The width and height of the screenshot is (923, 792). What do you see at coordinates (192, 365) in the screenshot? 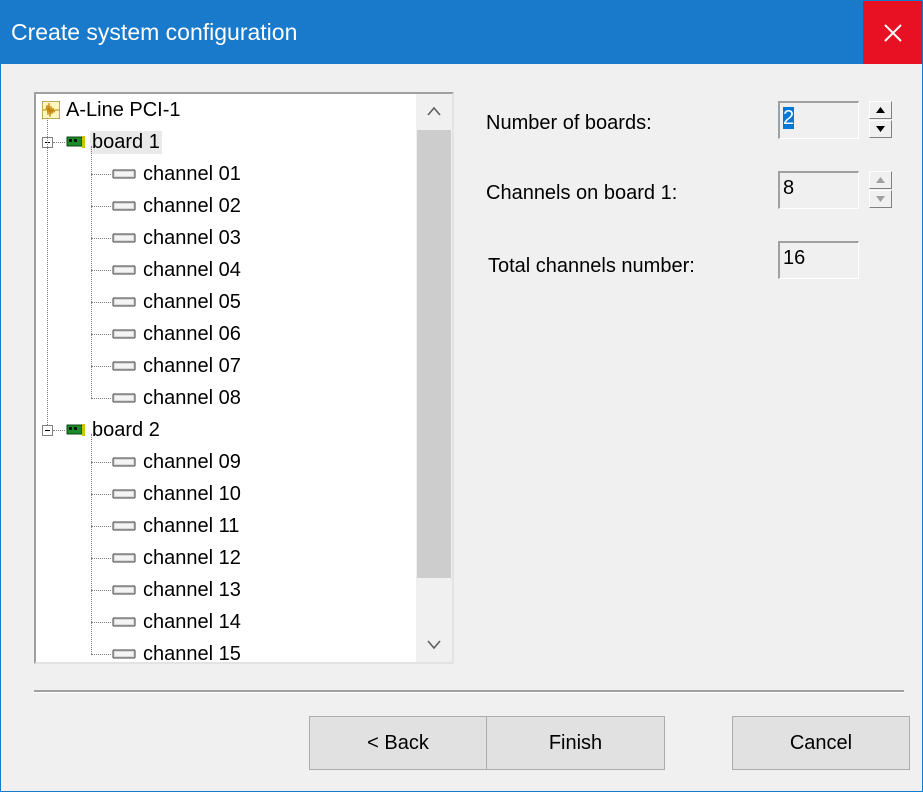
I see `tree-channel-label: channel 07` at bounding box center [192, 365].